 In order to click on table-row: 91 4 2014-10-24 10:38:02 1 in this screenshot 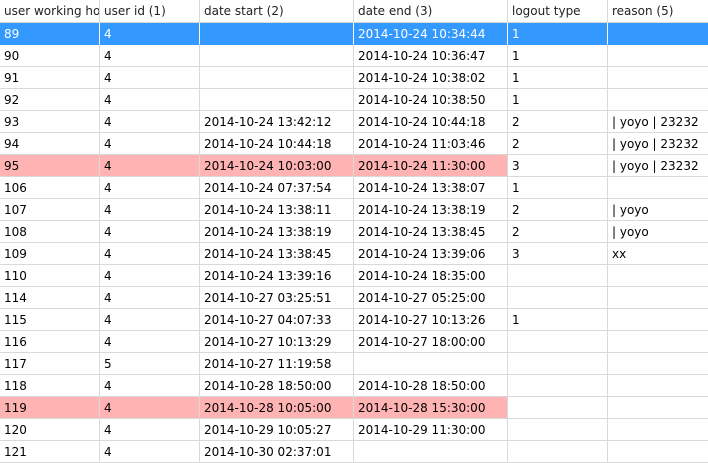, I will do `click(354, 78)`.